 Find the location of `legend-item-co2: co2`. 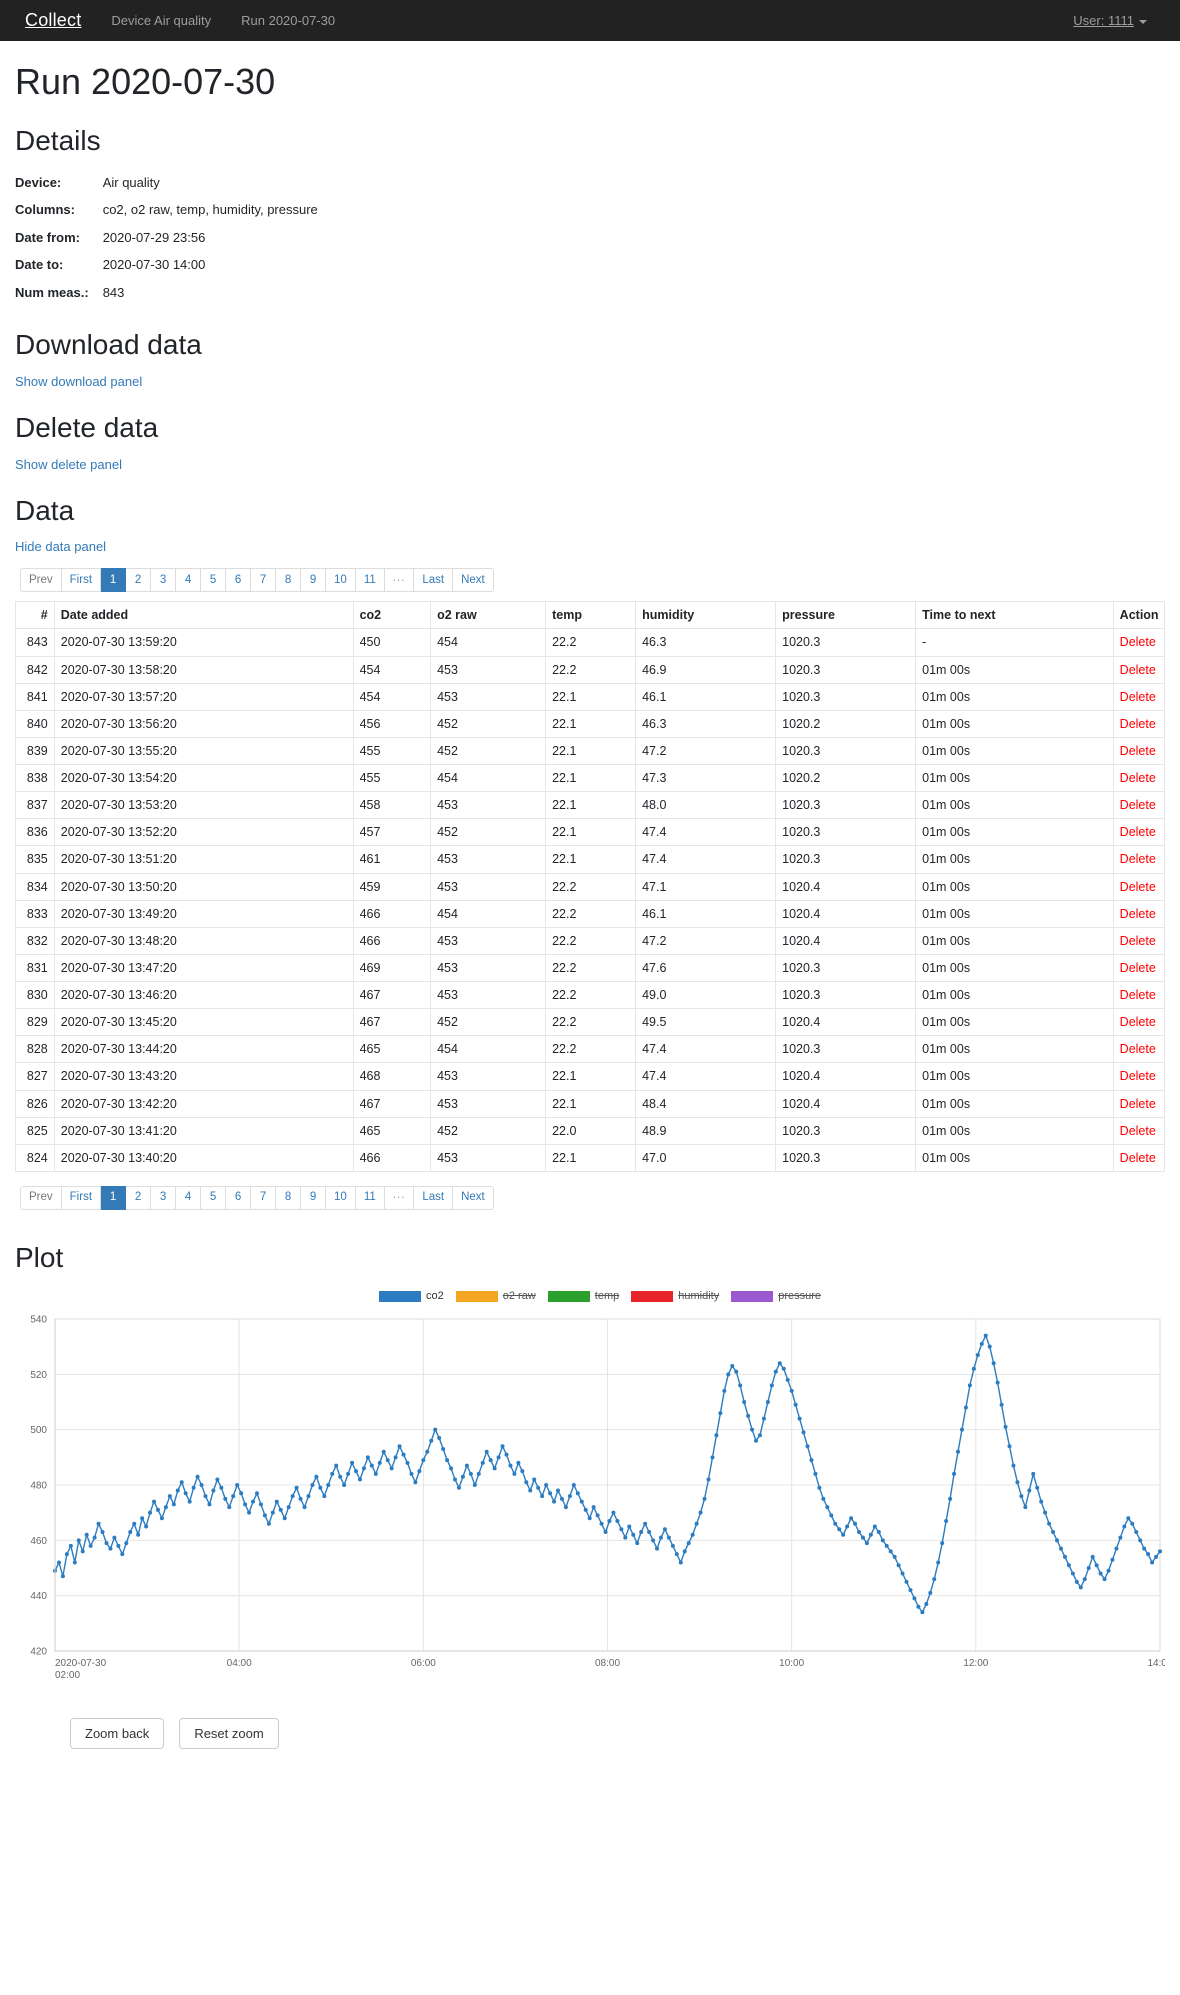

legend-item-co2: co2 is located at coordinates (411, 1296).